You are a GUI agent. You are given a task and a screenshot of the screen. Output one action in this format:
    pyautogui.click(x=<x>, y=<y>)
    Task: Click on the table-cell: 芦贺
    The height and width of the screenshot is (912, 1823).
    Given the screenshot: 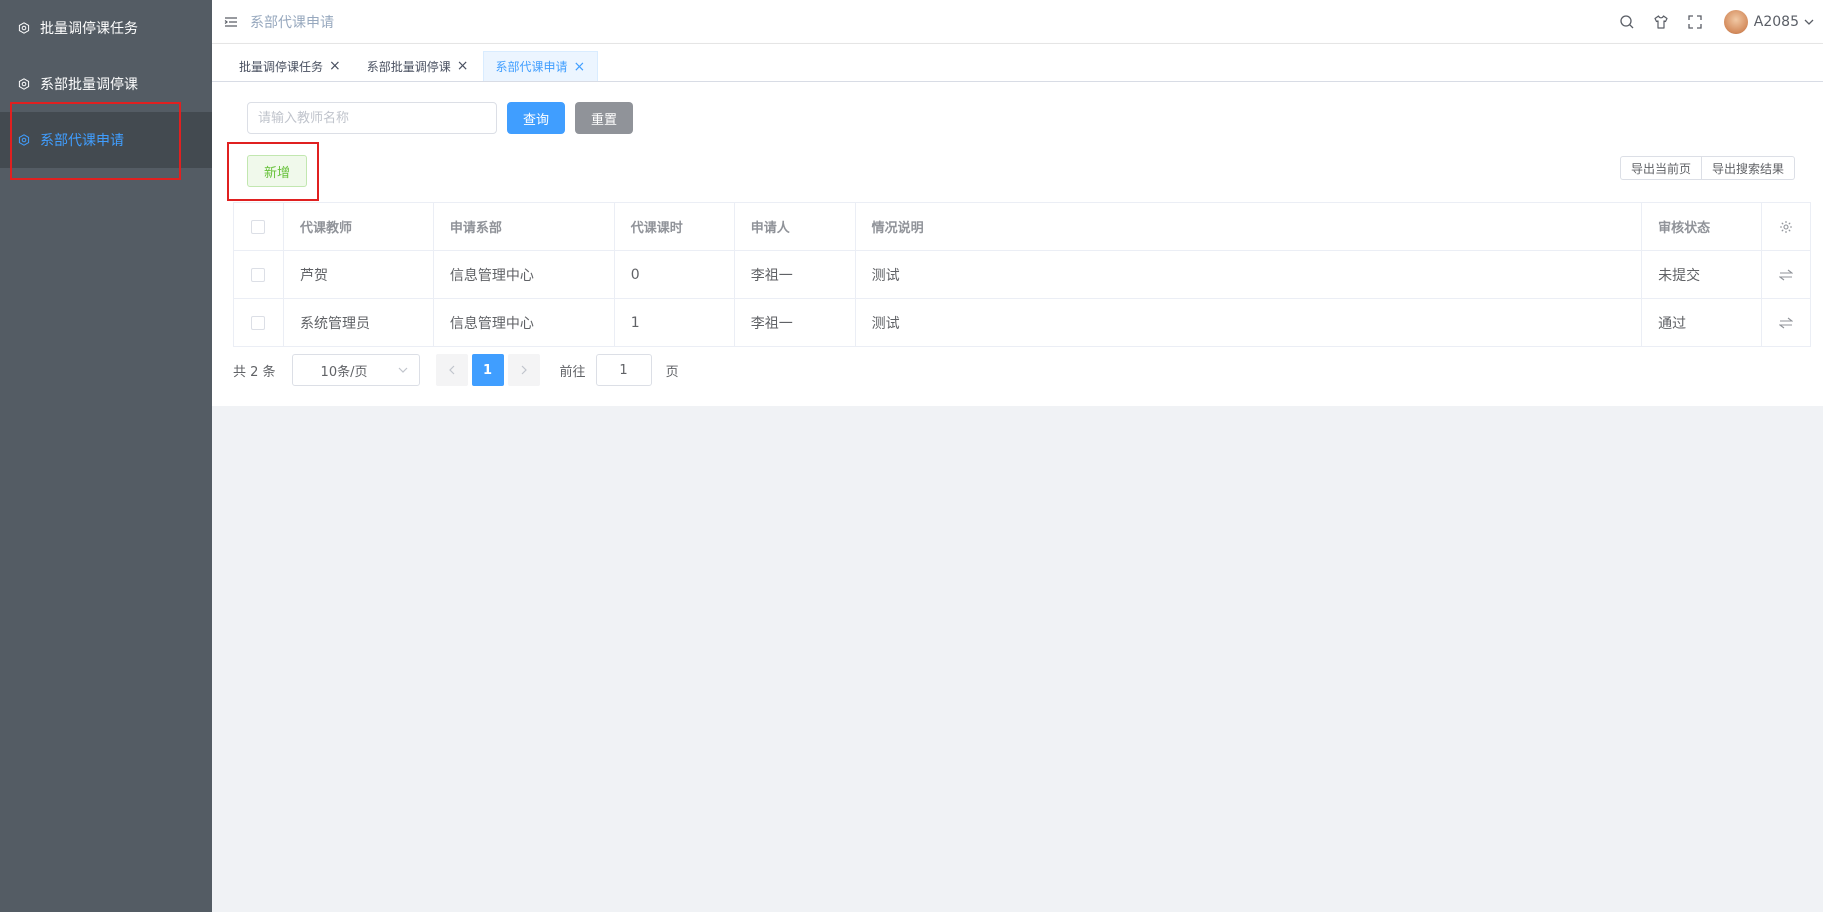 What is the action you would take?
    pyautogui.click(x=359, y=274)
    